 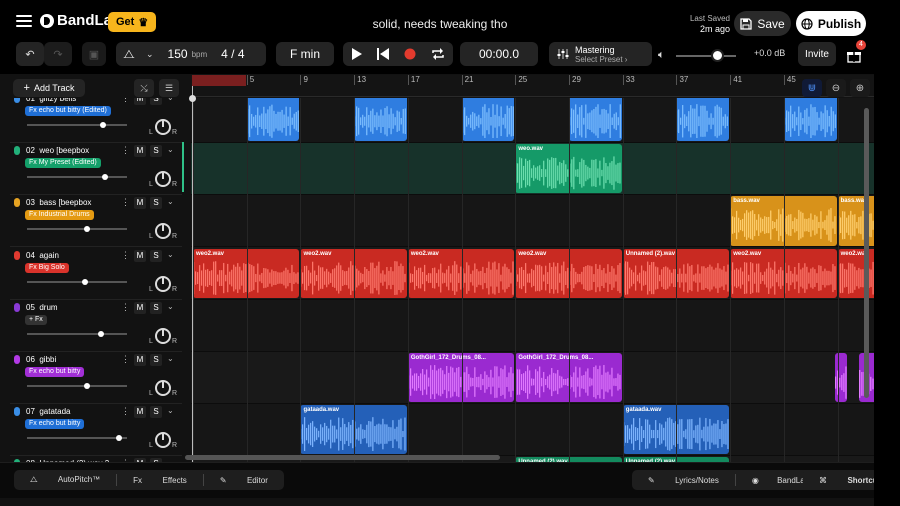 I want to click on zoom-out-button: ⊖, so click(x=836, y=88).